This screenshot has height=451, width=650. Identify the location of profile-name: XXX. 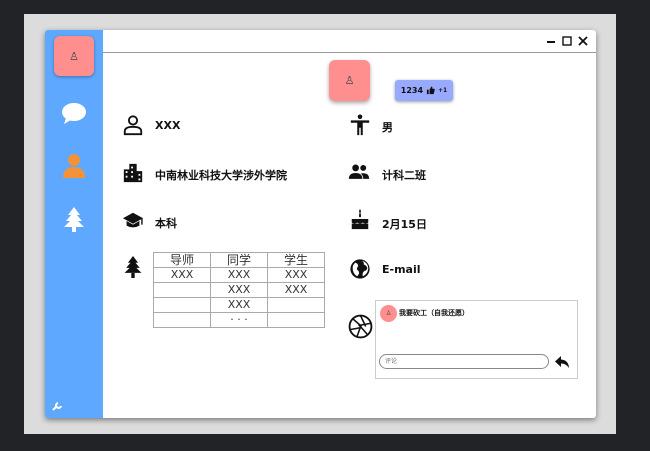
(168, 125).